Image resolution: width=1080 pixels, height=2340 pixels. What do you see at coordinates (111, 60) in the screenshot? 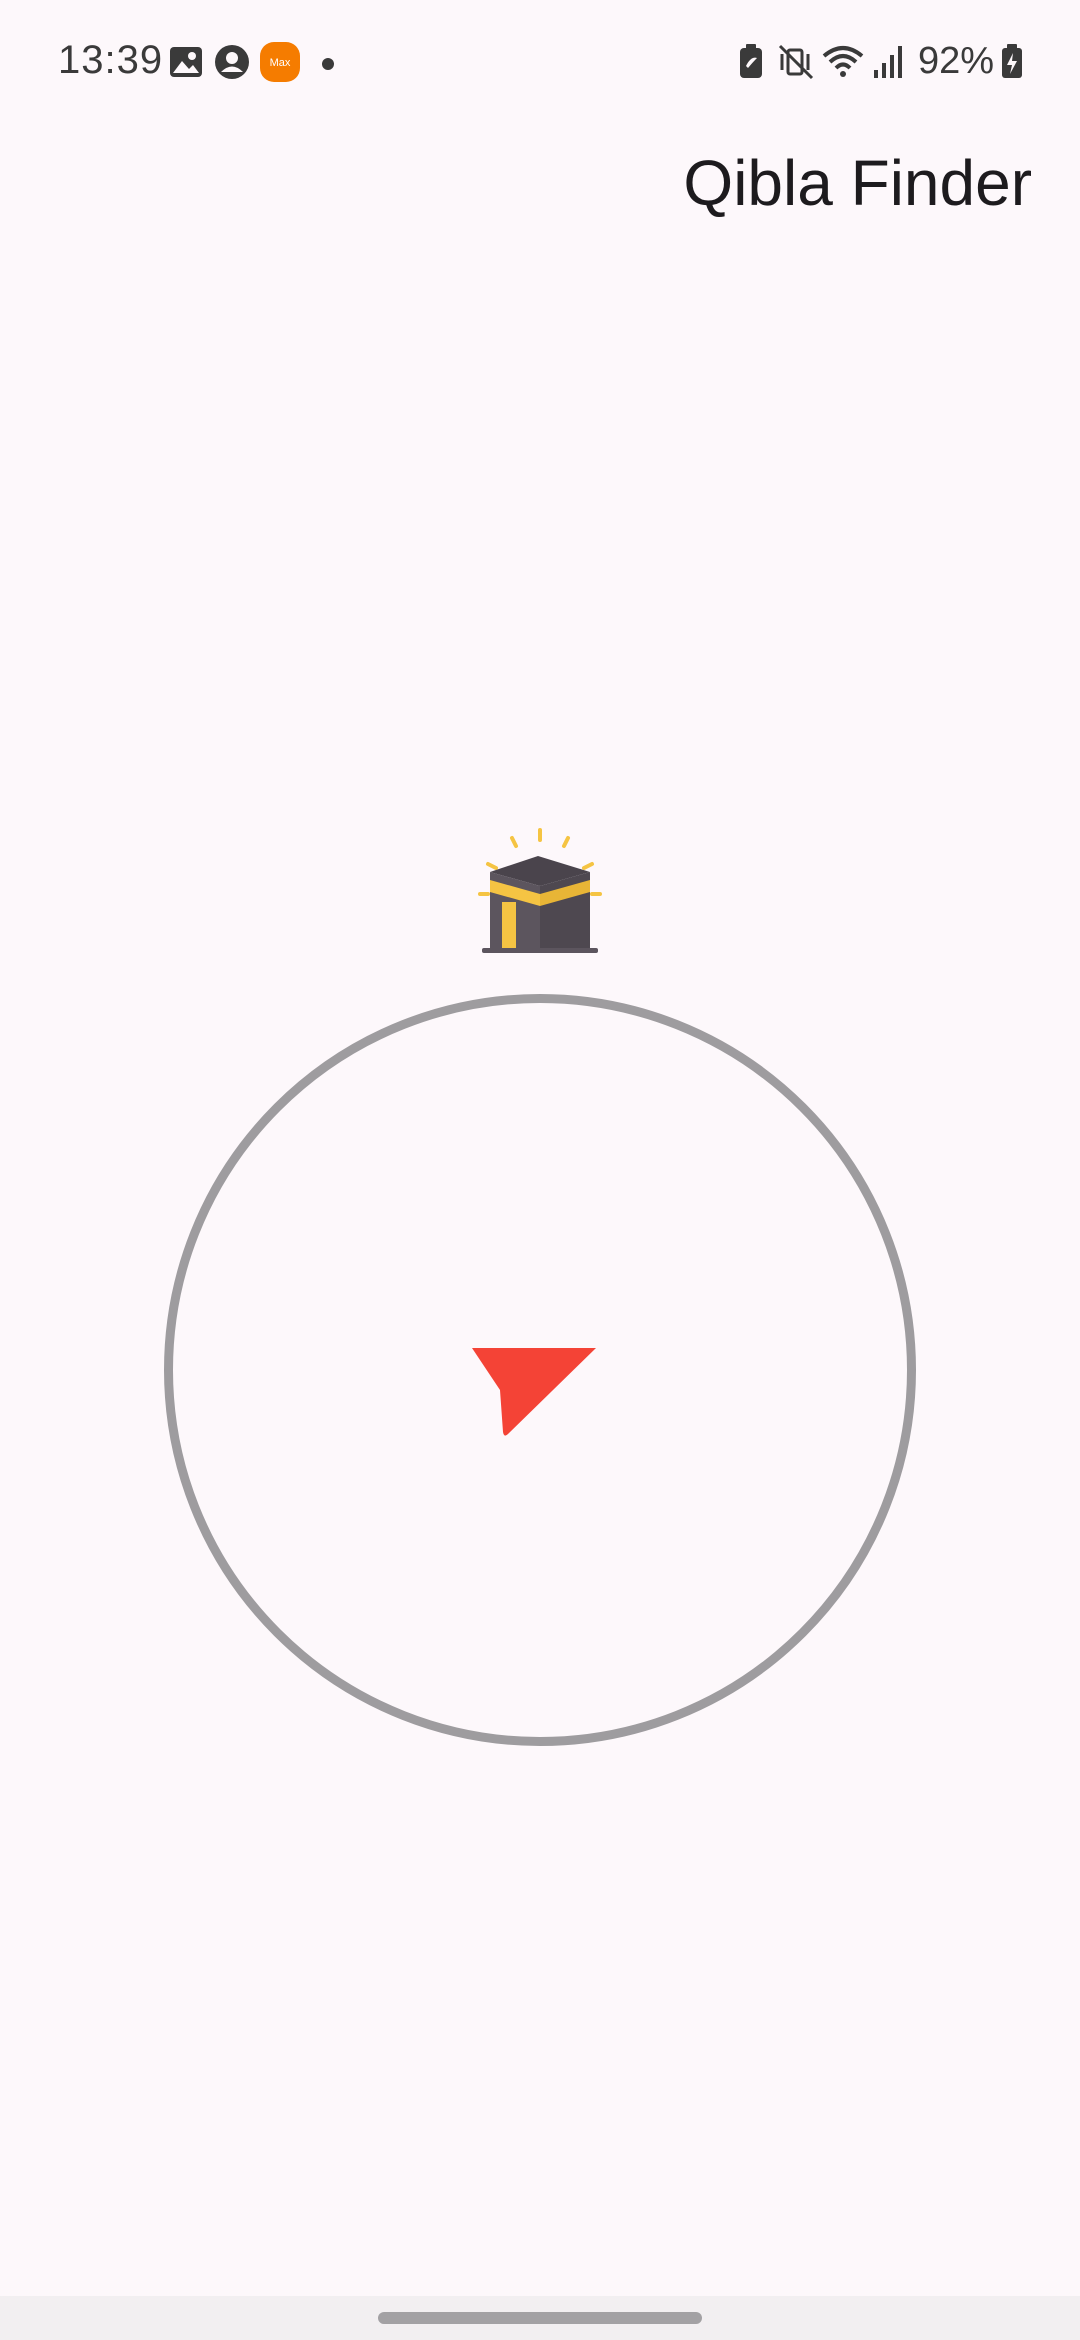
I see `status-time: 13:39` at bounding box center [111, 60].